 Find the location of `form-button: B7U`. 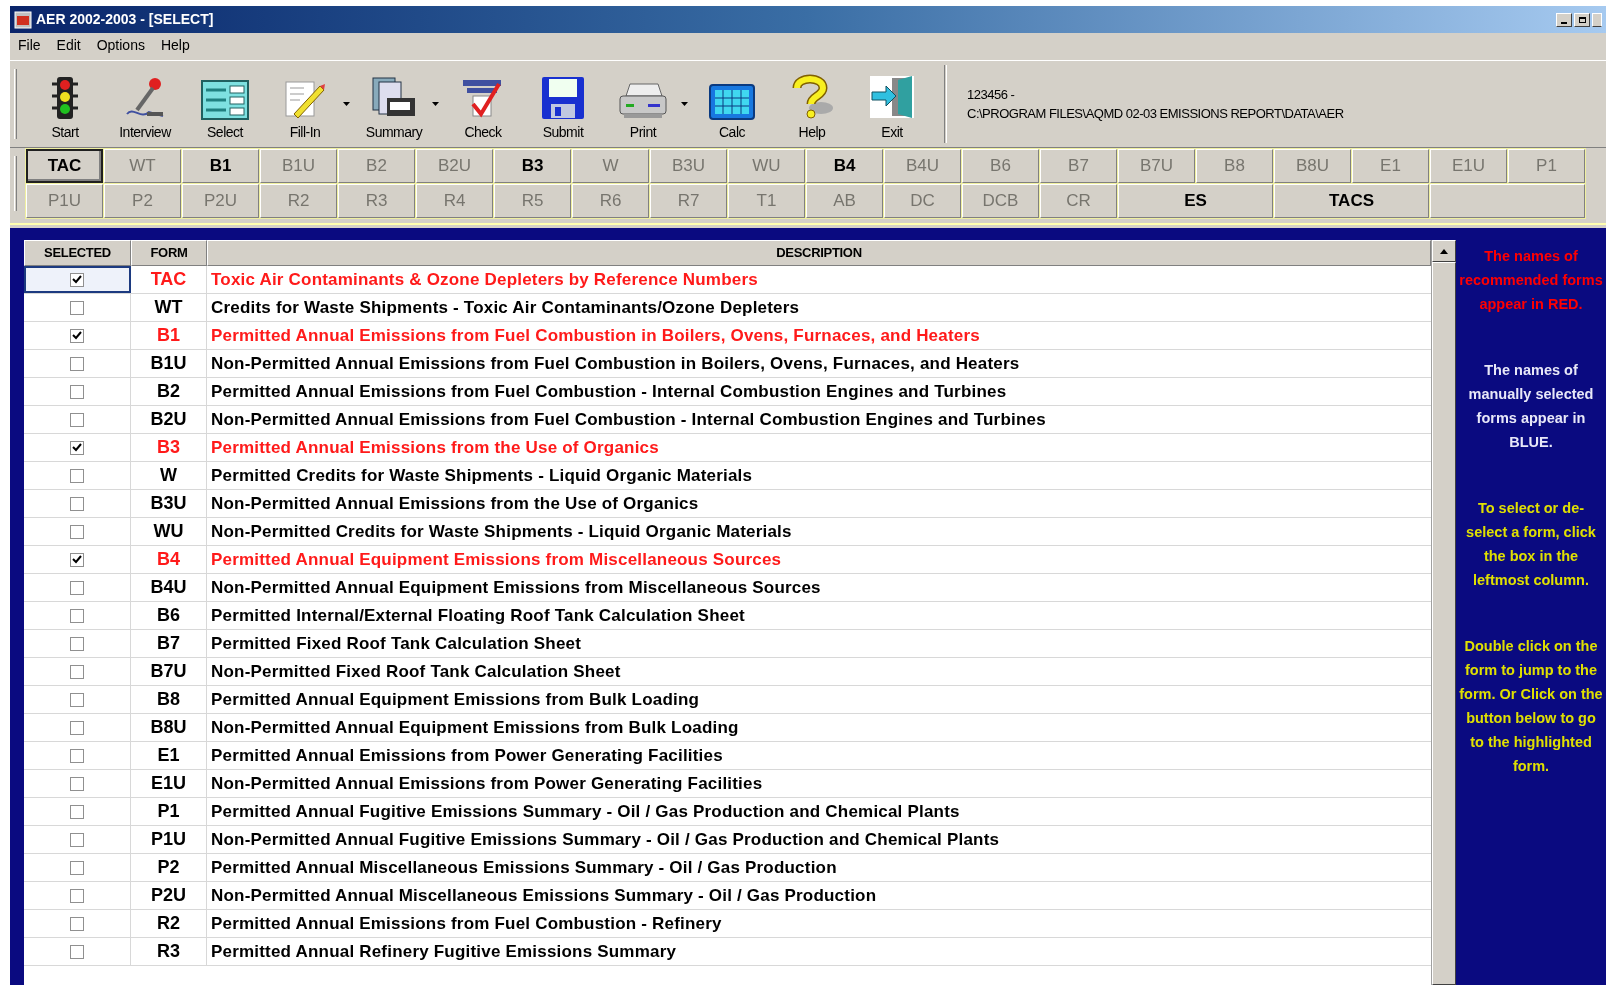

form-button: B7U is located at coordinates (1156, 166).